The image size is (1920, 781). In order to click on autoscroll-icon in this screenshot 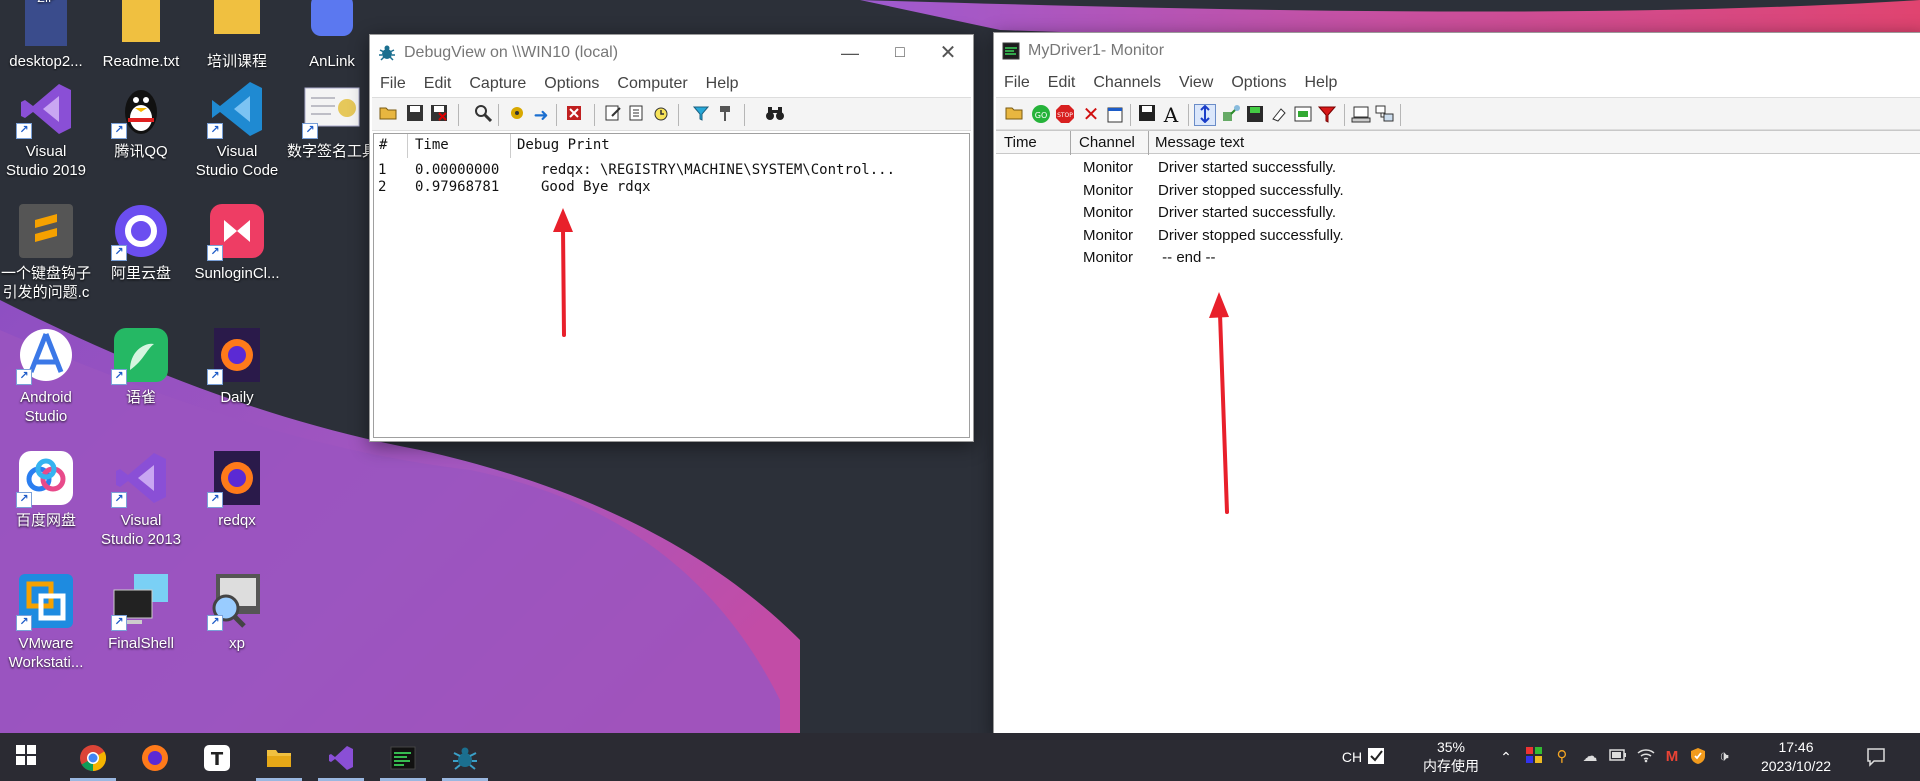, I will do `click(1205, 115)`.